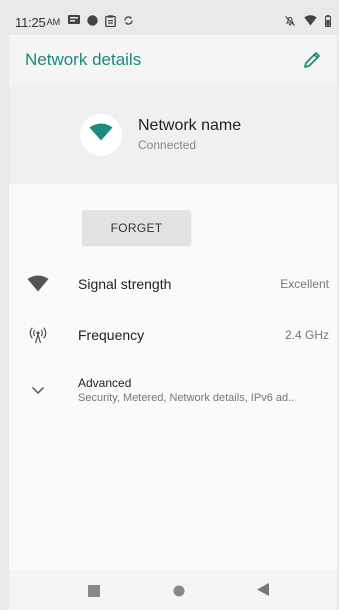 The image size is (339, 610). What do you see at coordinates (111, 334) in the screenshot?
I see `frequency-label: Frequency` at bounding box center [111, 334].